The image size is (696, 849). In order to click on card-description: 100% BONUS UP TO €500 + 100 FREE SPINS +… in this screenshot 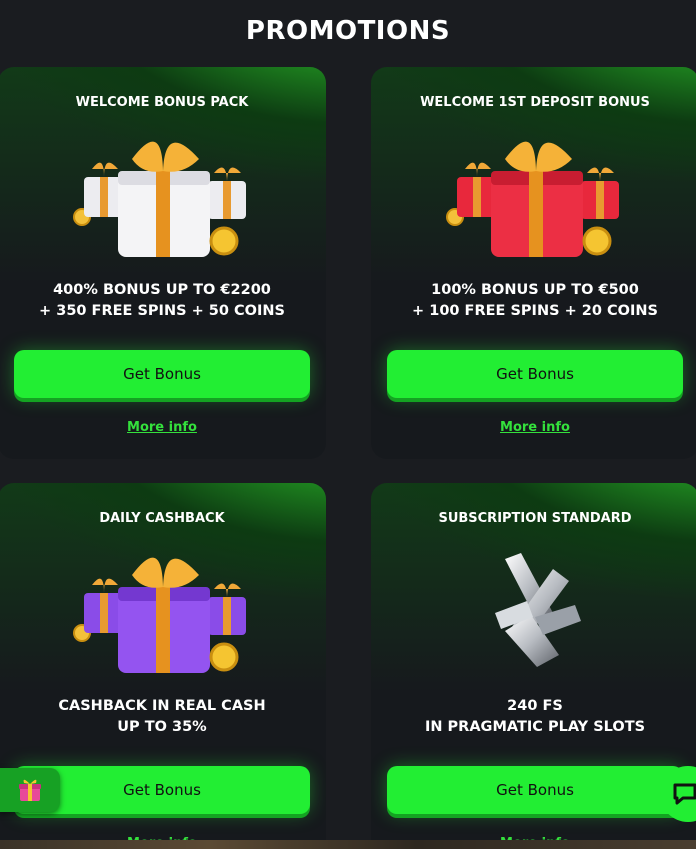, I will do `click(535, 300)`.